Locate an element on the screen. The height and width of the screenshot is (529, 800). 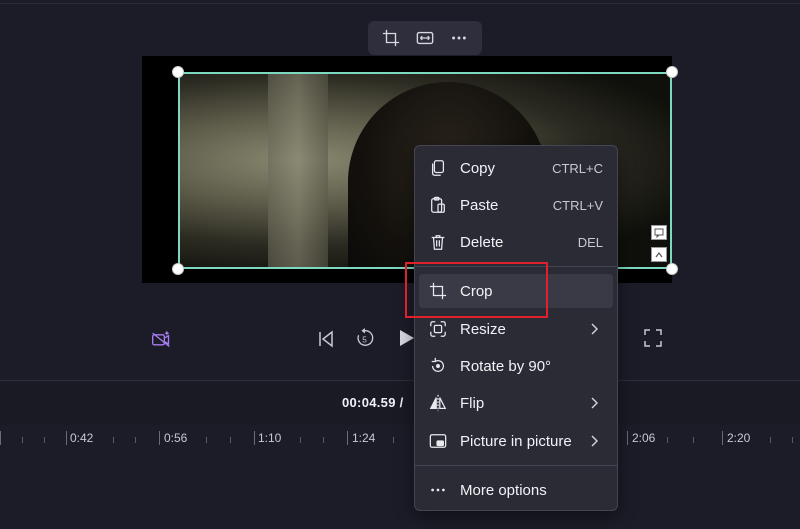
play-icon is located at coordinates (407, 338).